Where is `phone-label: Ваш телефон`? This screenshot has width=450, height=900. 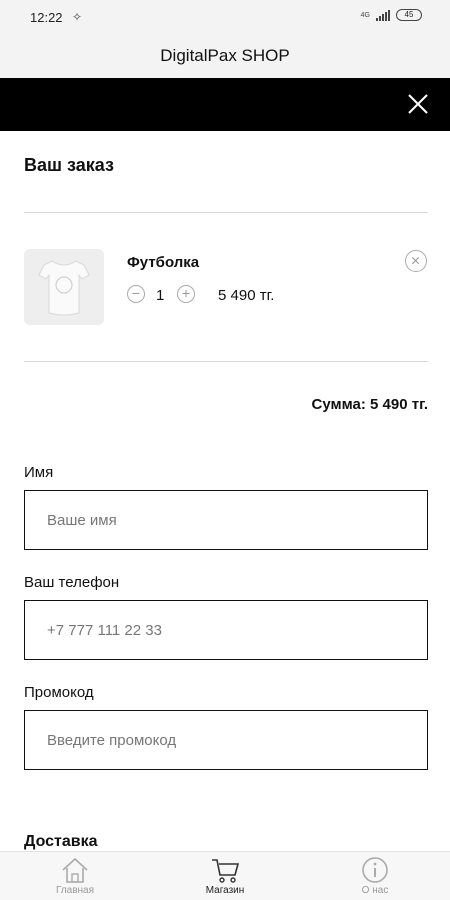 phone-label: Ваш телефон is located at coordinates (72, 582).